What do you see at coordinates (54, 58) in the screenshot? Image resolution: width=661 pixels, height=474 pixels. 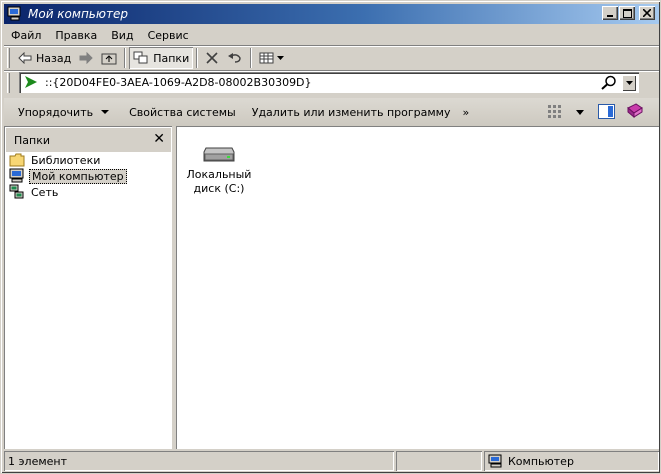 I see `back-label: Назад` at bounding box center [54, 58].